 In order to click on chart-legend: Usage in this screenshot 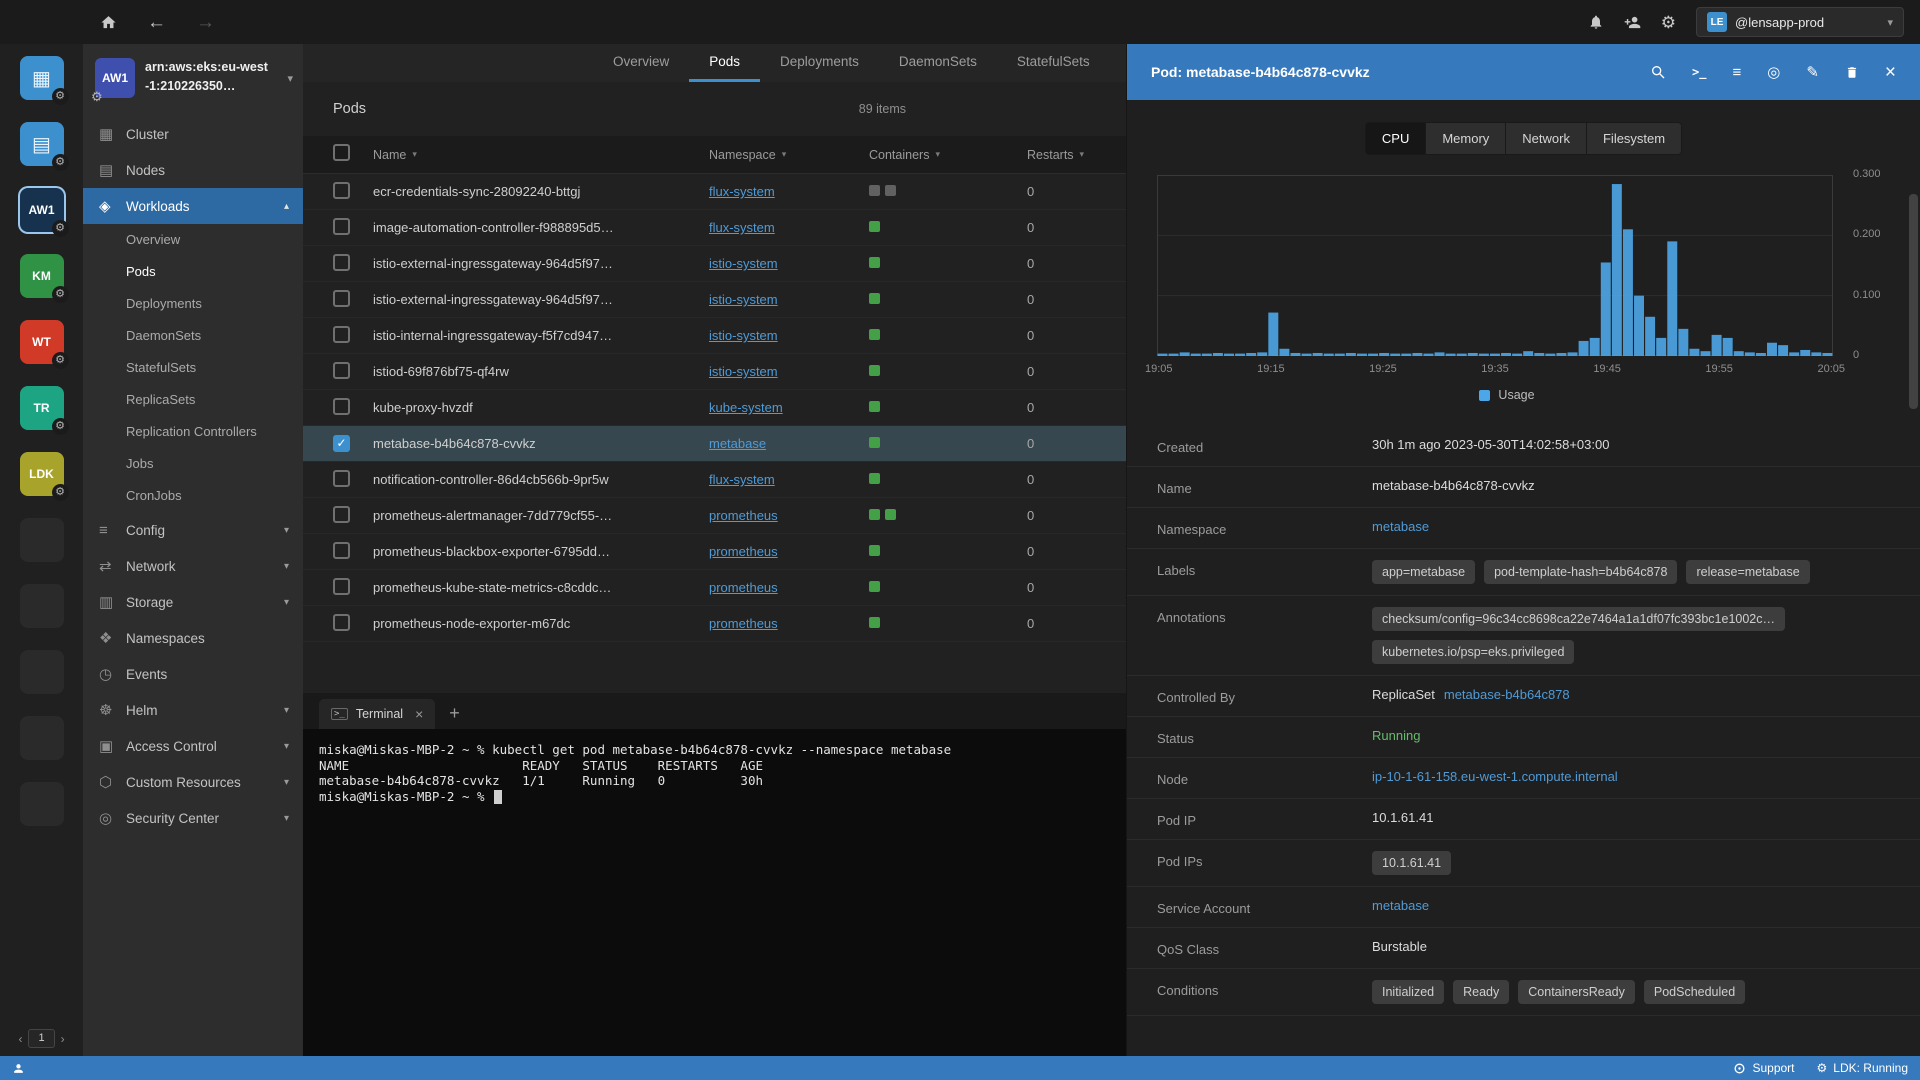, I will do `click(1507, 395)`.